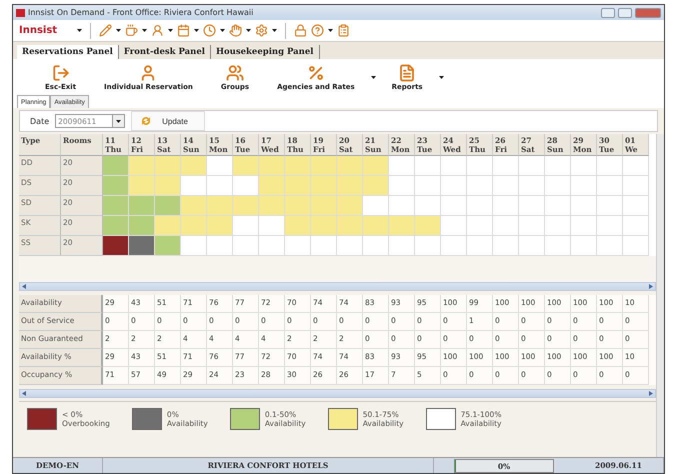 Image resolution: width=673 pixels, height=474 pixels. I want to click on right-arrow-icon, so click(651, 286).